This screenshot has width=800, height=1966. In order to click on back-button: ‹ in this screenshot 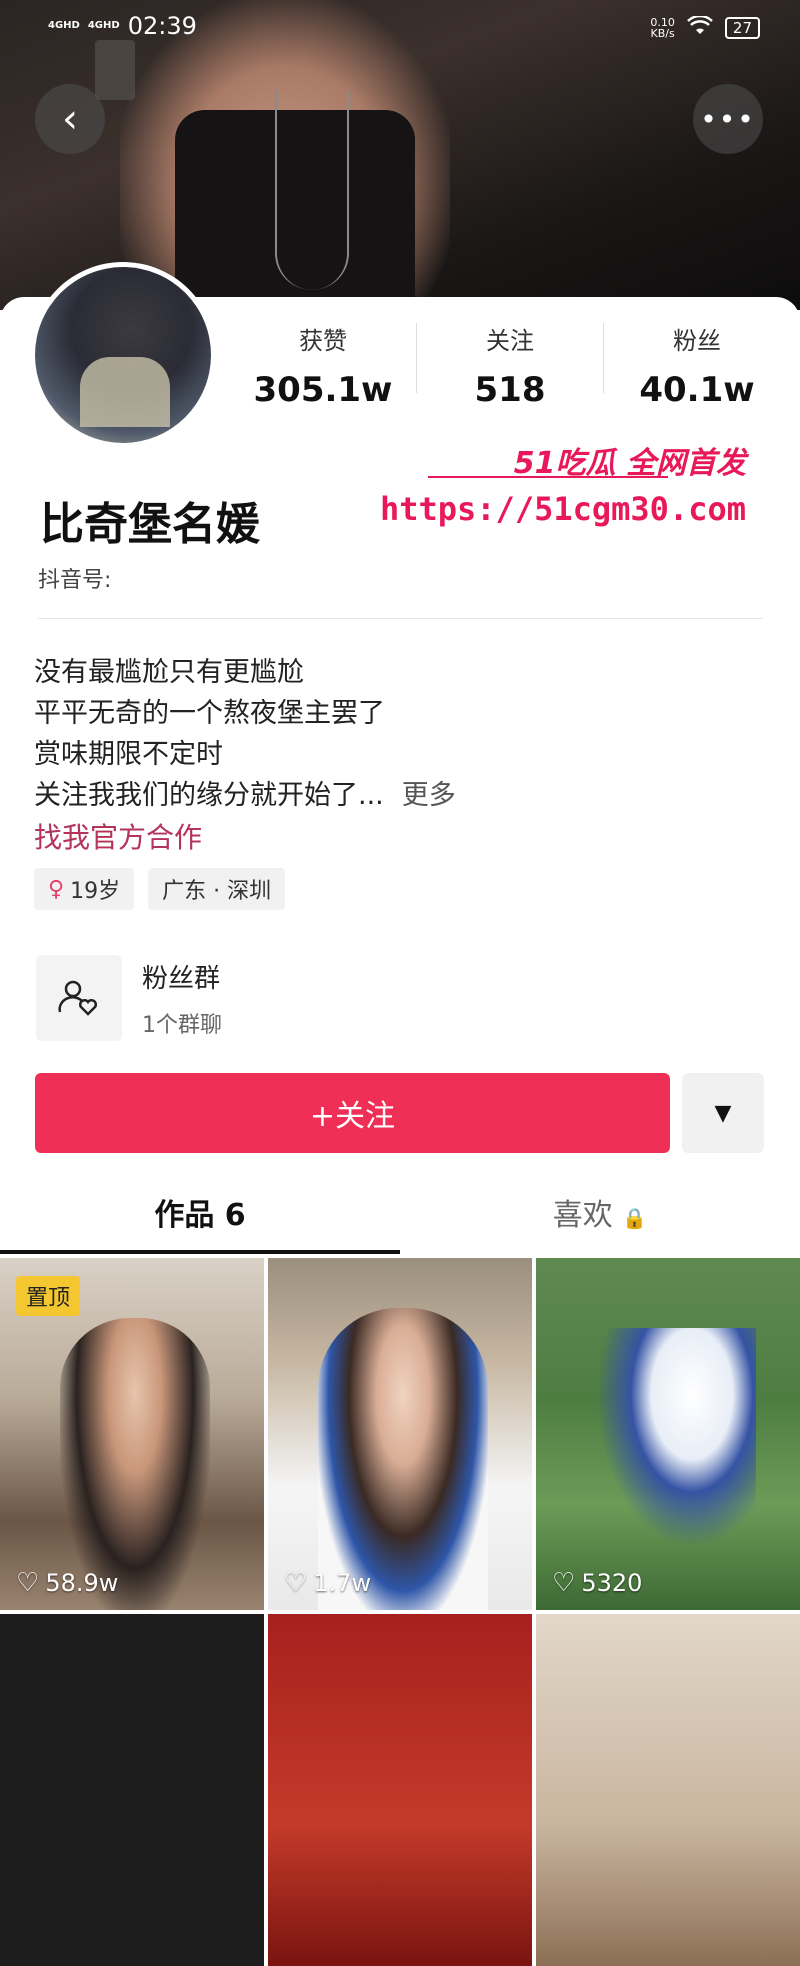, I will do `click(70, 119)`.